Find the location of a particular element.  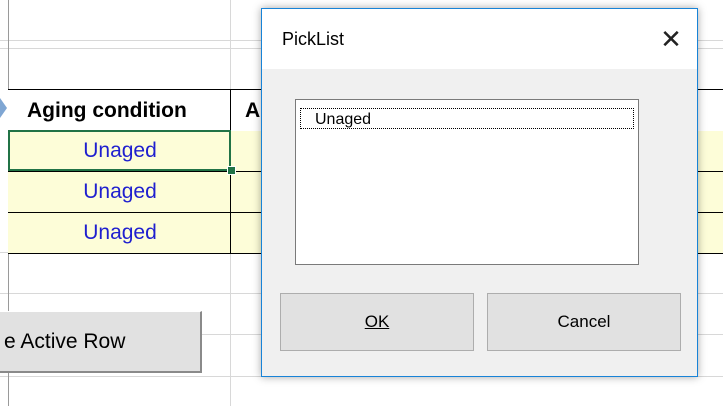

filter-arrow-icon is located at coordinates (3, 108).